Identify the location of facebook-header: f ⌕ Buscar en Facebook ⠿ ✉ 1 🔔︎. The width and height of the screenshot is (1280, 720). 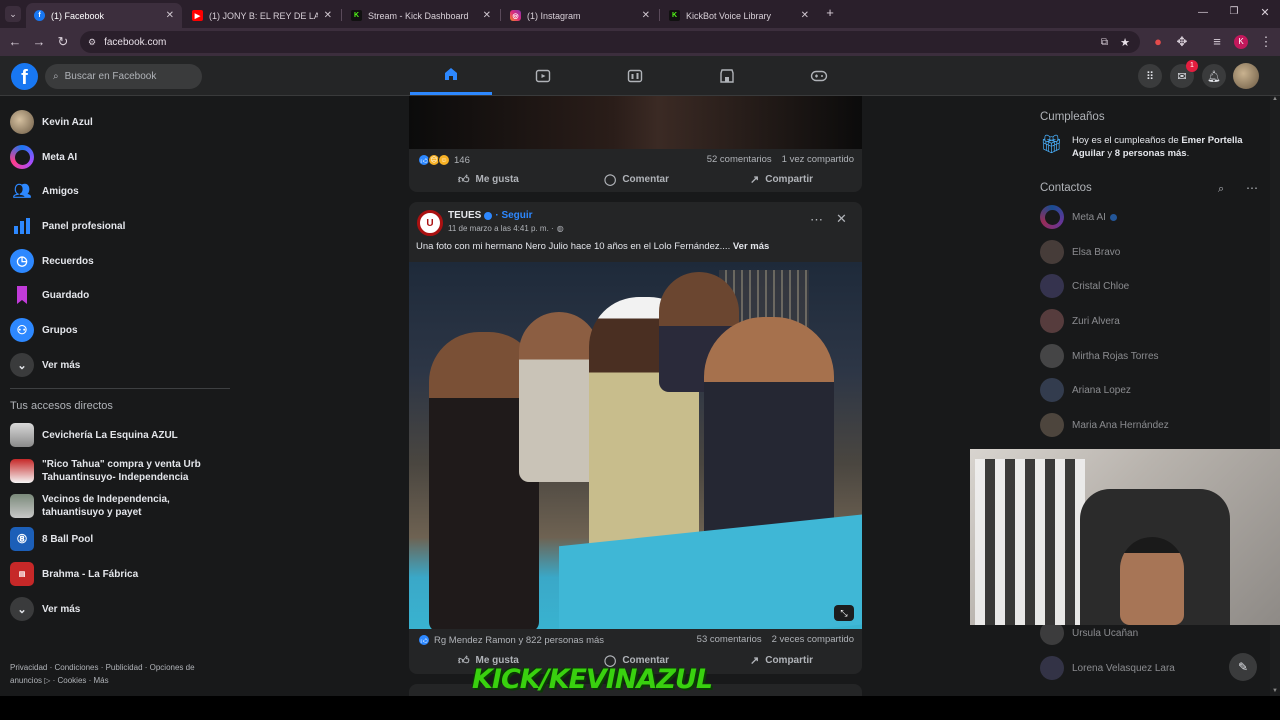
(640, 76).